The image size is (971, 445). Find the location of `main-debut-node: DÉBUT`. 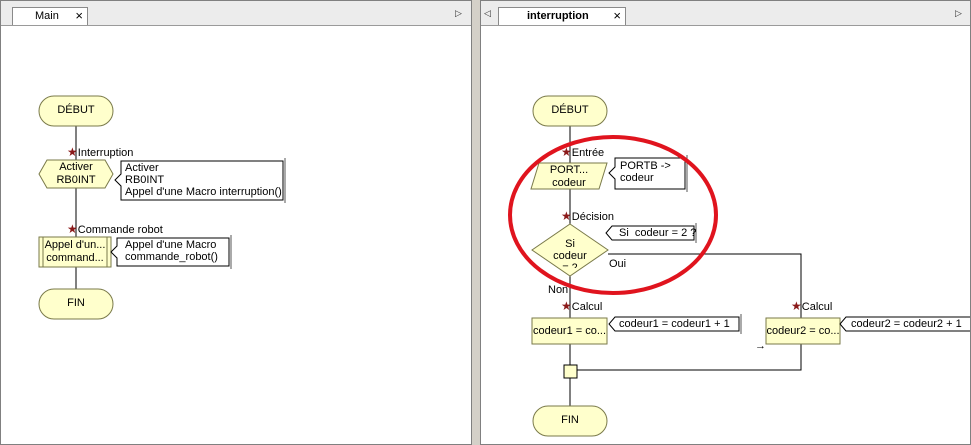

main-debut-node: DÉBUT is located at coordinates (76, 110).